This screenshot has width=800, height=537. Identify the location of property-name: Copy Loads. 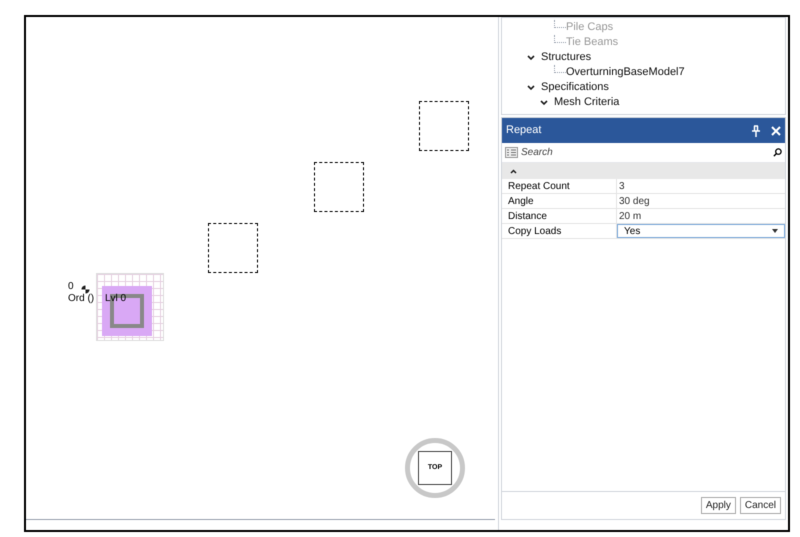
(559, 231).